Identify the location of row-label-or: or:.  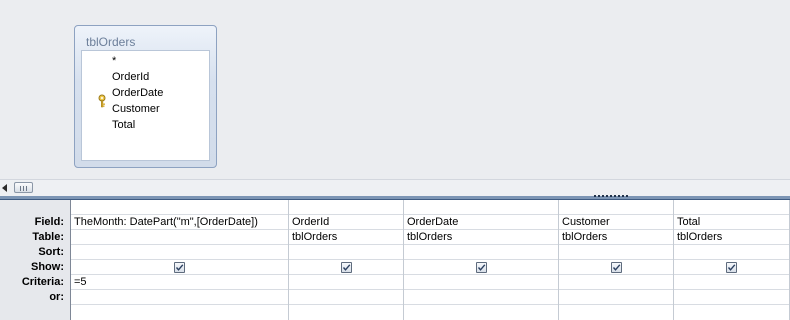
(56, 297).